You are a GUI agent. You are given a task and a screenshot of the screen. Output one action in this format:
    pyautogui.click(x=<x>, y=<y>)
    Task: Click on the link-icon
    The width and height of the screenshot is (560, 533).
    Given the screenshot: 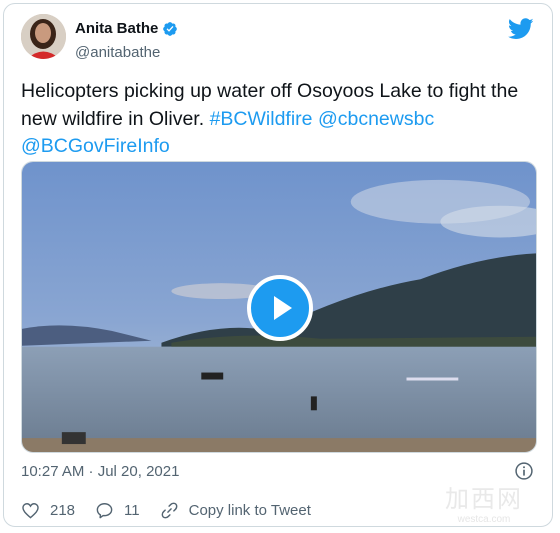 What is the action you would take?
    pyautogui.click(x=169, y=510)
    